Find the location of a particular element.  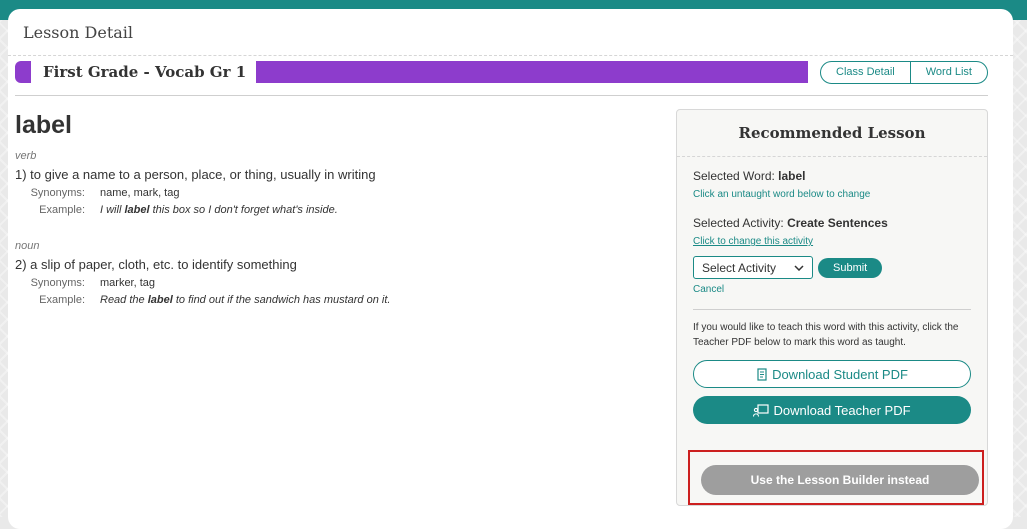

panel-title: Lesson Detail is located at coordinates (78, 32).